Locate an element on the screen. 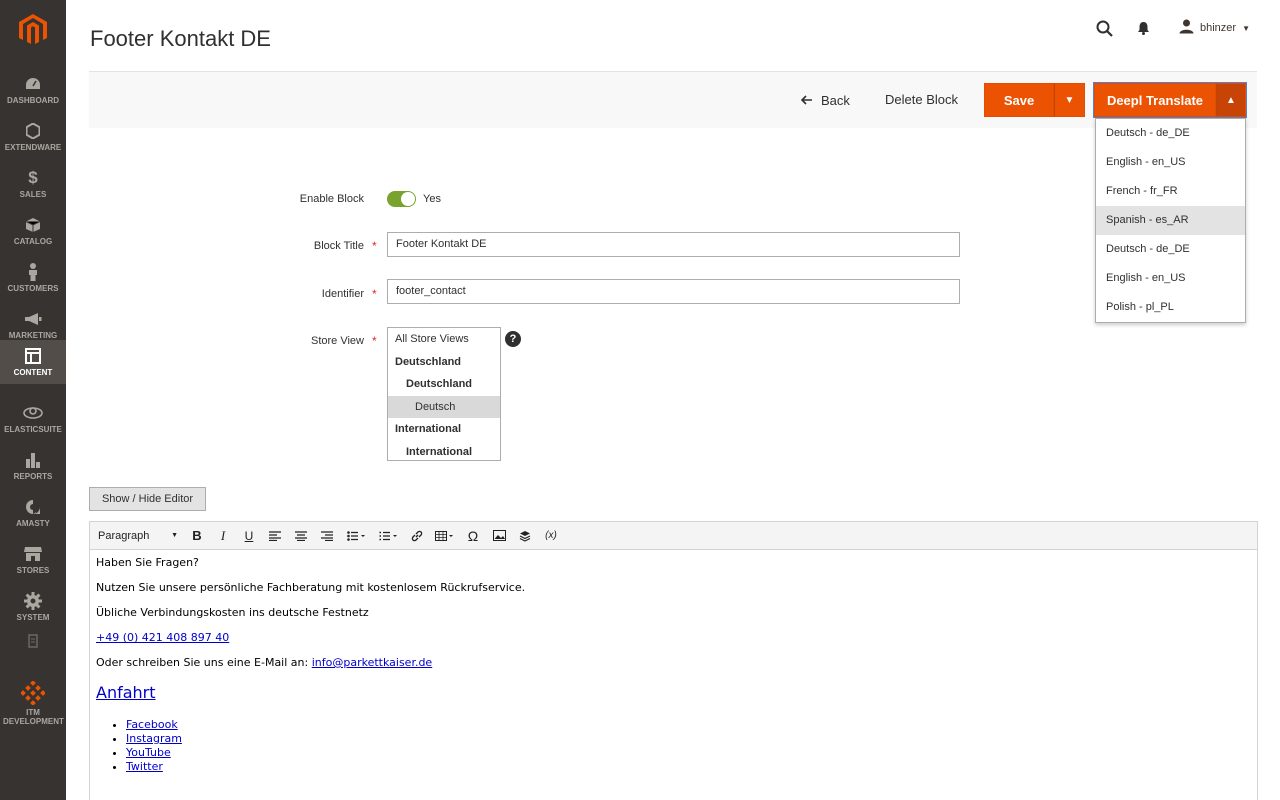 Image resolution: width=1280 pixels, height=800 pixels. social-links-list: Facebook Instagram YouTube Twitter is located at coordinates (673, 746).